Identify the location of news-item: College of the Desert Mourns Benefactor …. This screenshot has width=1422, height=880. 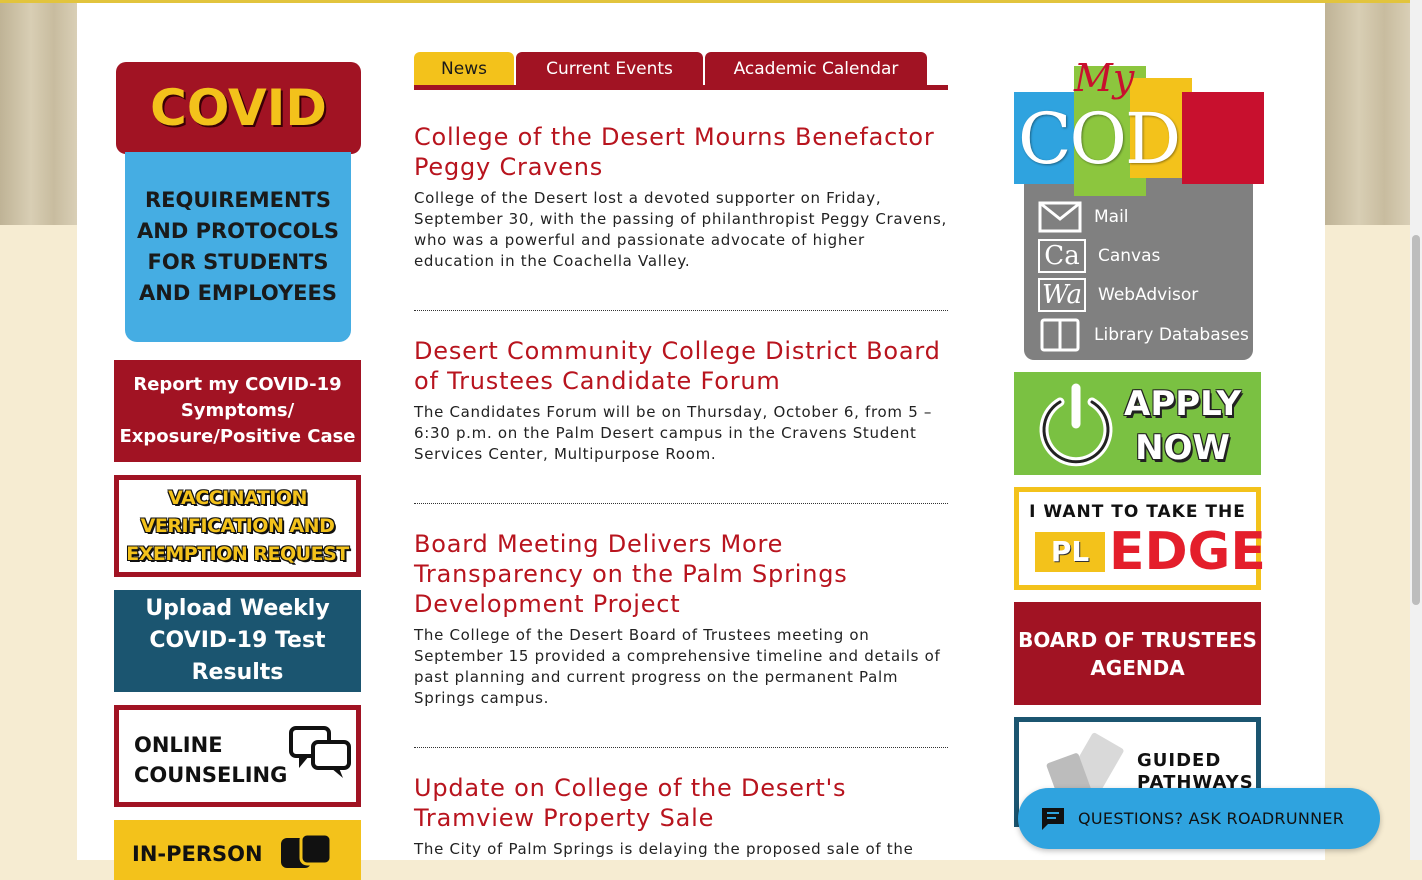
(681, 197).